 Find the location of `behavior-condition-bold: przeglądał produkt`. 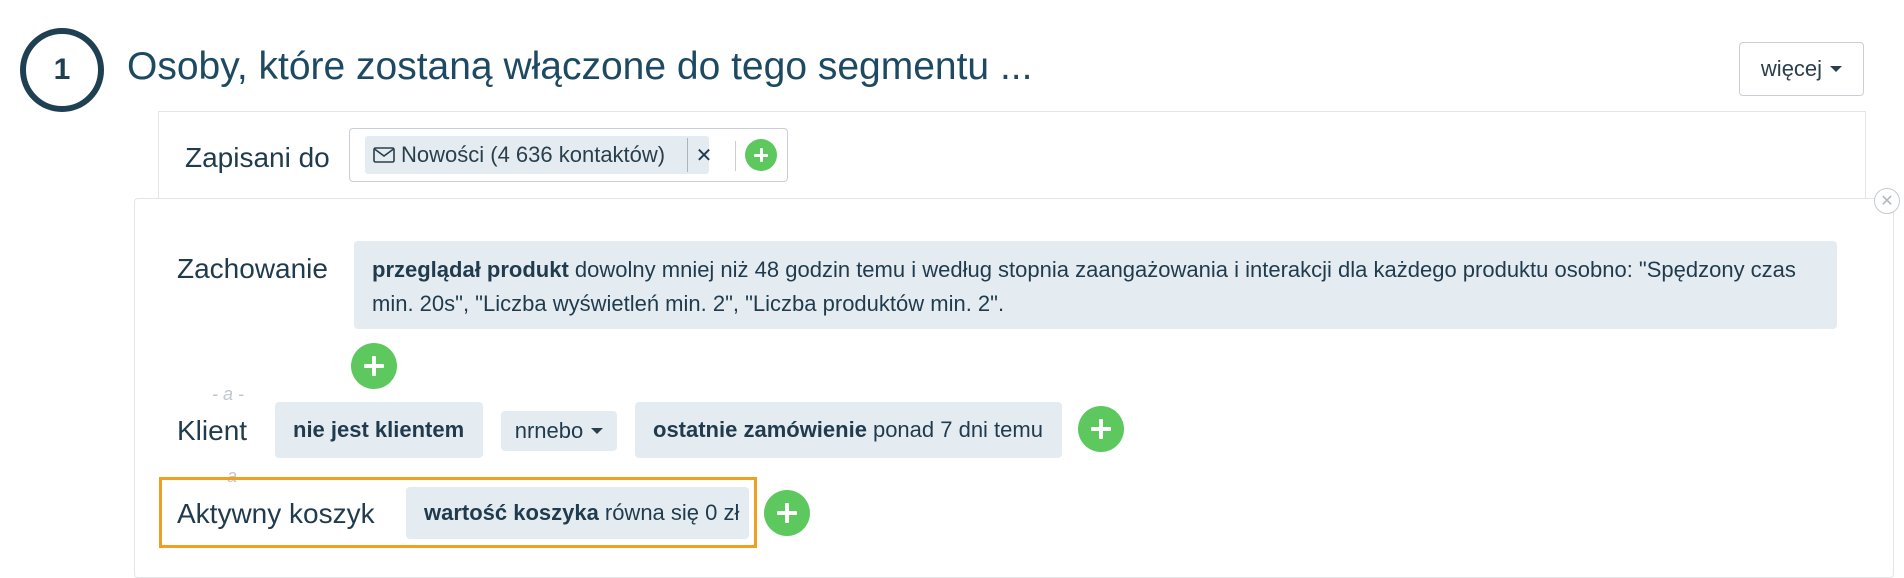

behavior-condition-bold: przeglądał produkt is located at coordinates (470, 269).